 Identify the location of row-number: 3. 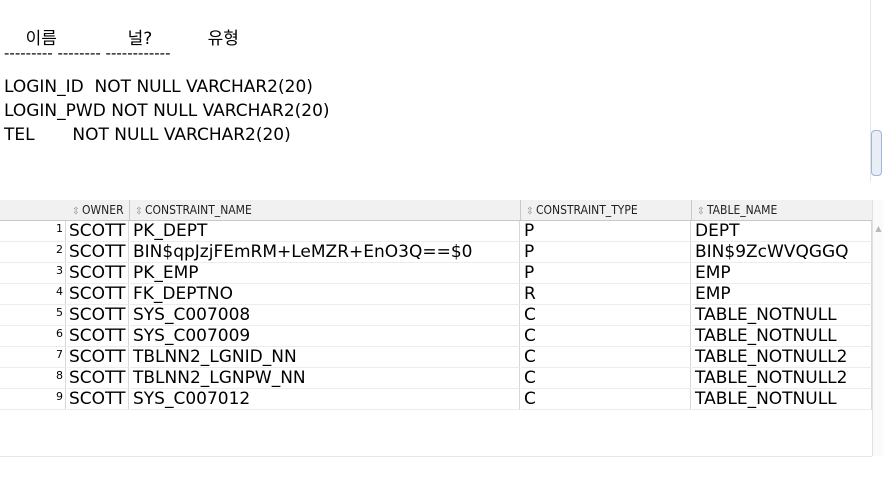
(33, 273).